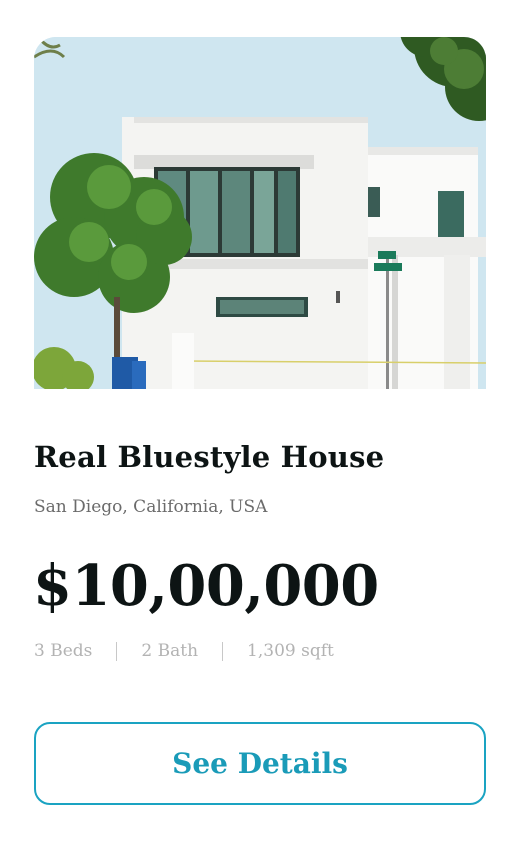  What do you see at coordinates (290, 651) in the screenshot?
I see `area-size: 1,309 sqft` at bounding box center [290, 651].